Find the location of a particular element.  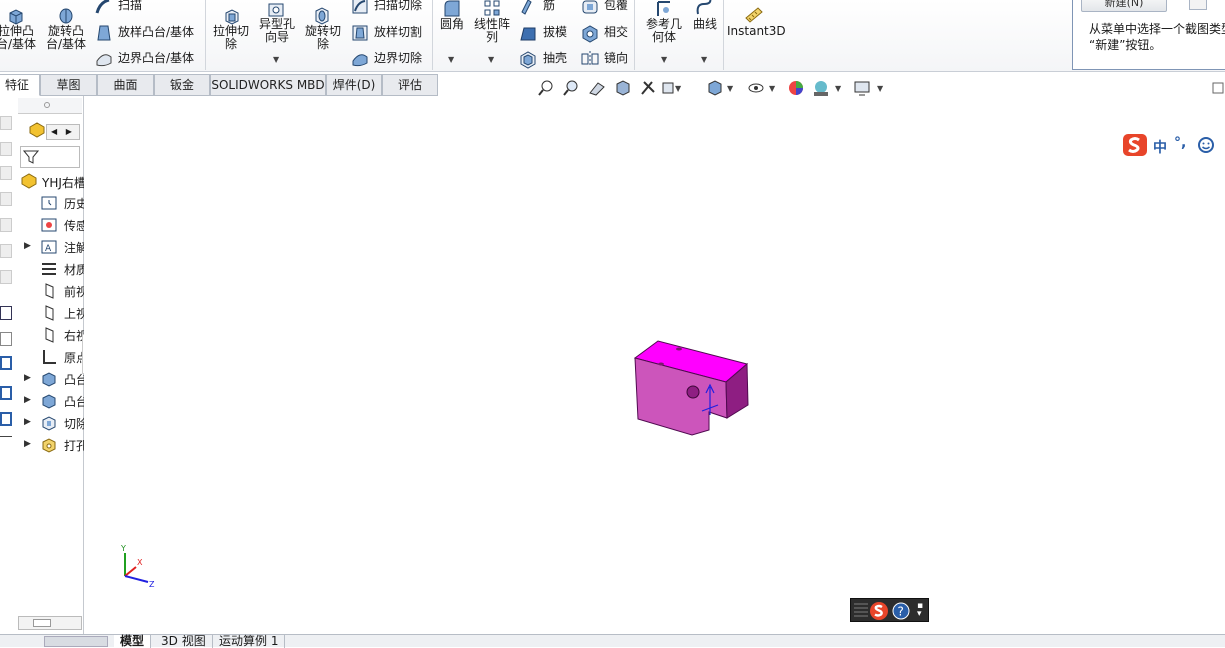

lofted-cut-button: 放样切割 is located at coordinates (398, 32).